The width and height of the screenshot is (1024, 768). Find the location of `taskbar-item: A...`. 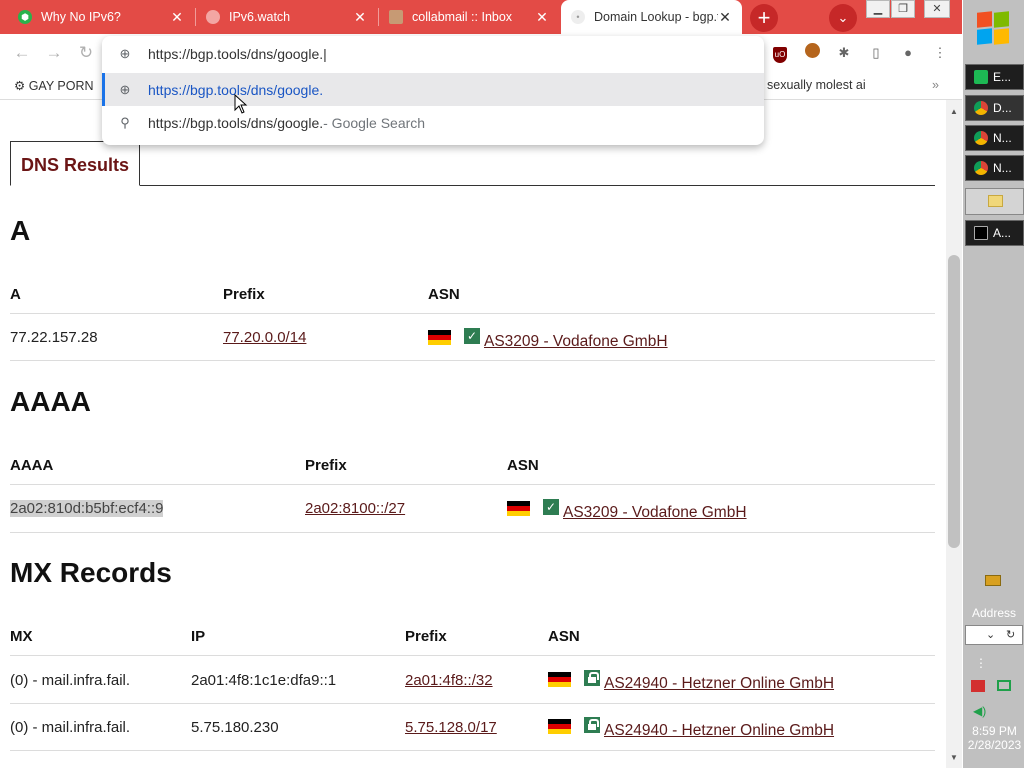

taskbar-item: A... is located at coordinates (994, 233).